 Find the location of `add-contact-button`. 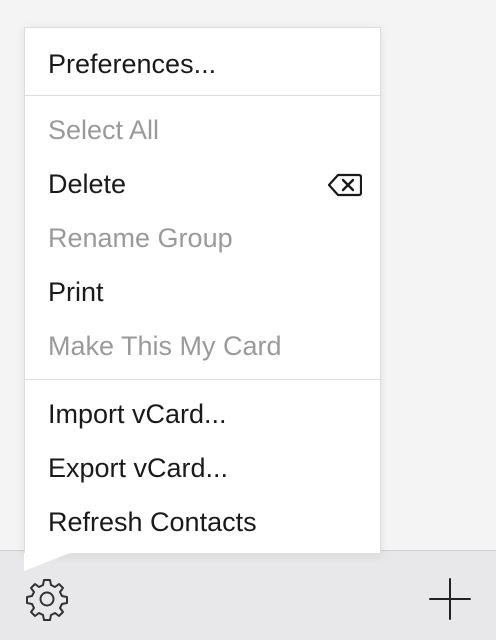

add-contact-button is located at coordinates (450, 599).